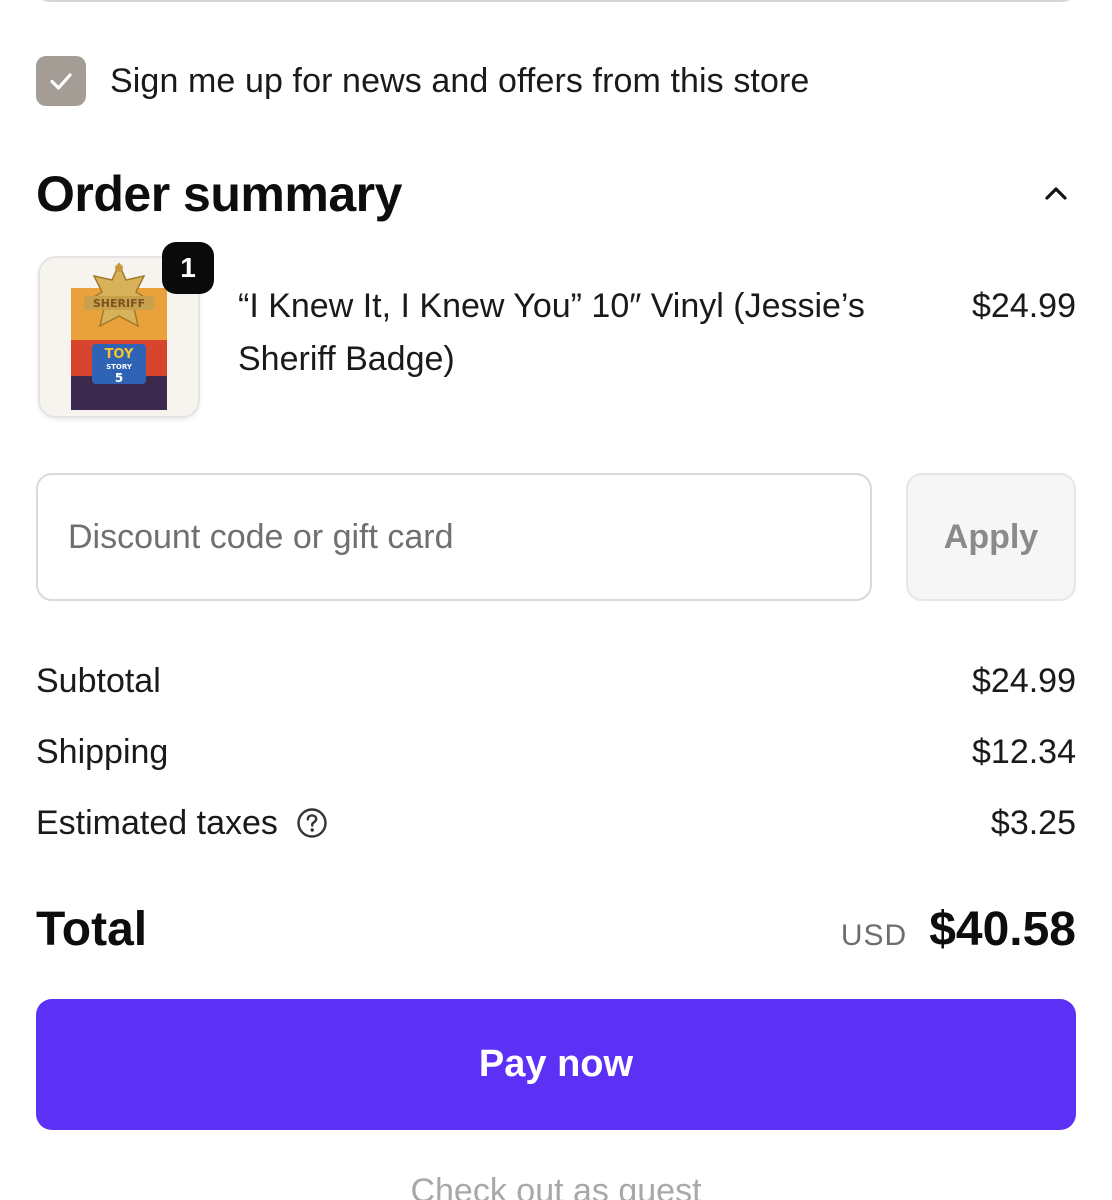 The width and height of the screenshot is (1112, 1200). I want to click on taxes-label: Estimated taxes, so click(157, 822).